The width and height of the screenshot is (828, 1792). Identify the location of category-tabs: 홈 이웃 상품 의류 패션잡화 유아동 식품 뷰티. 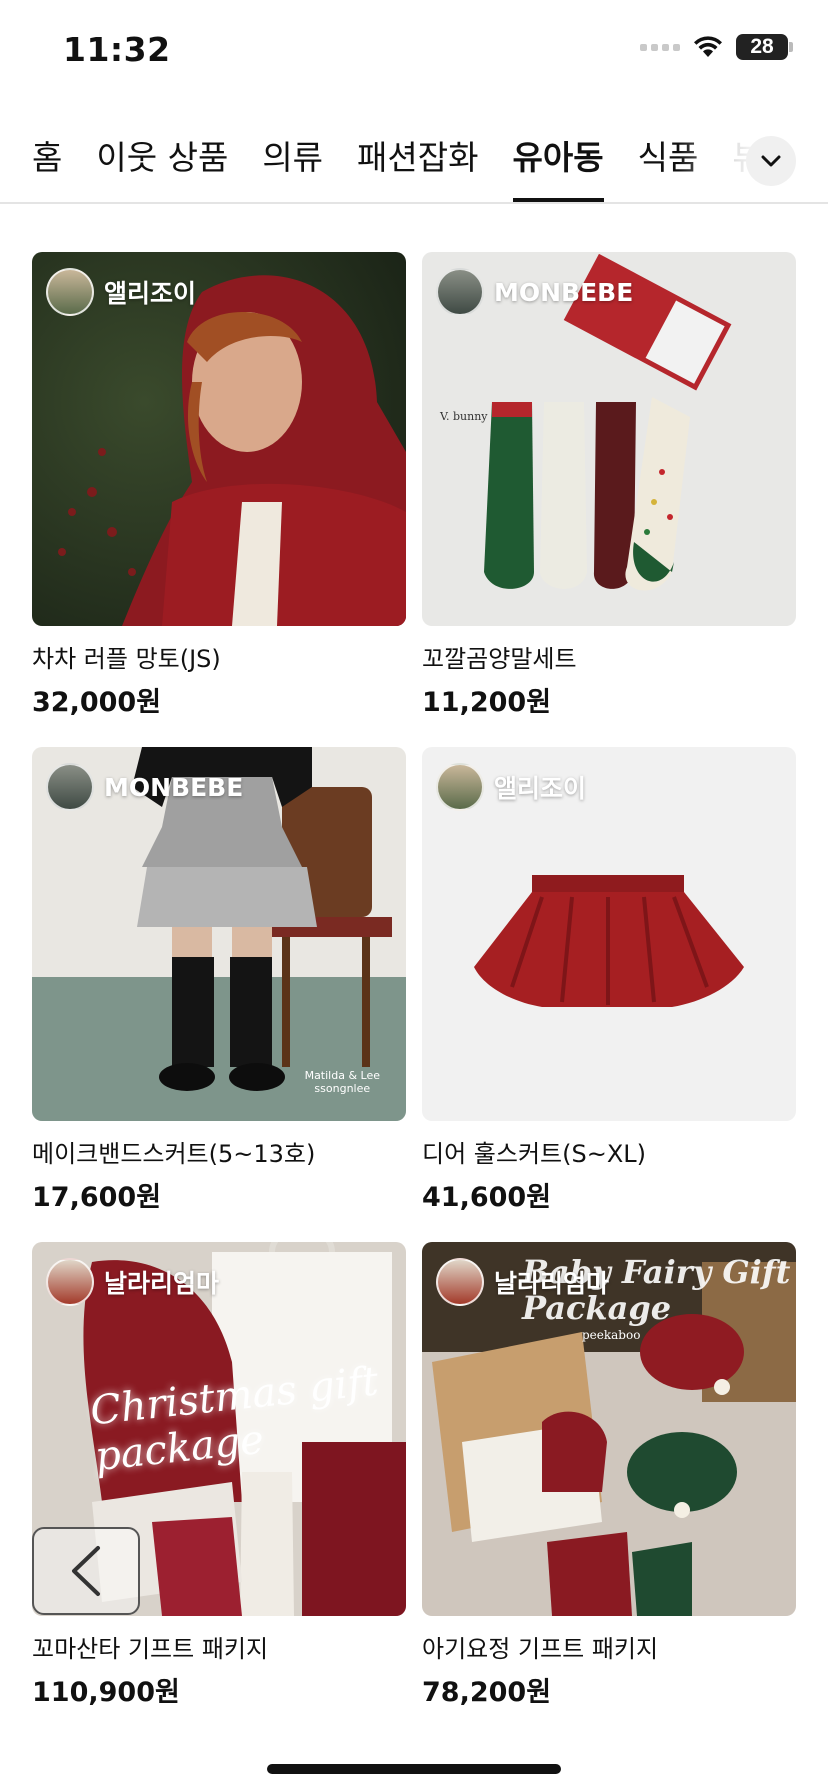
(414, 166).